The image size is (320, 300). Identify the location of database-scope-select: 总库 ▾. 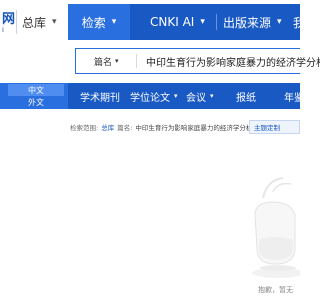
(39, 22).